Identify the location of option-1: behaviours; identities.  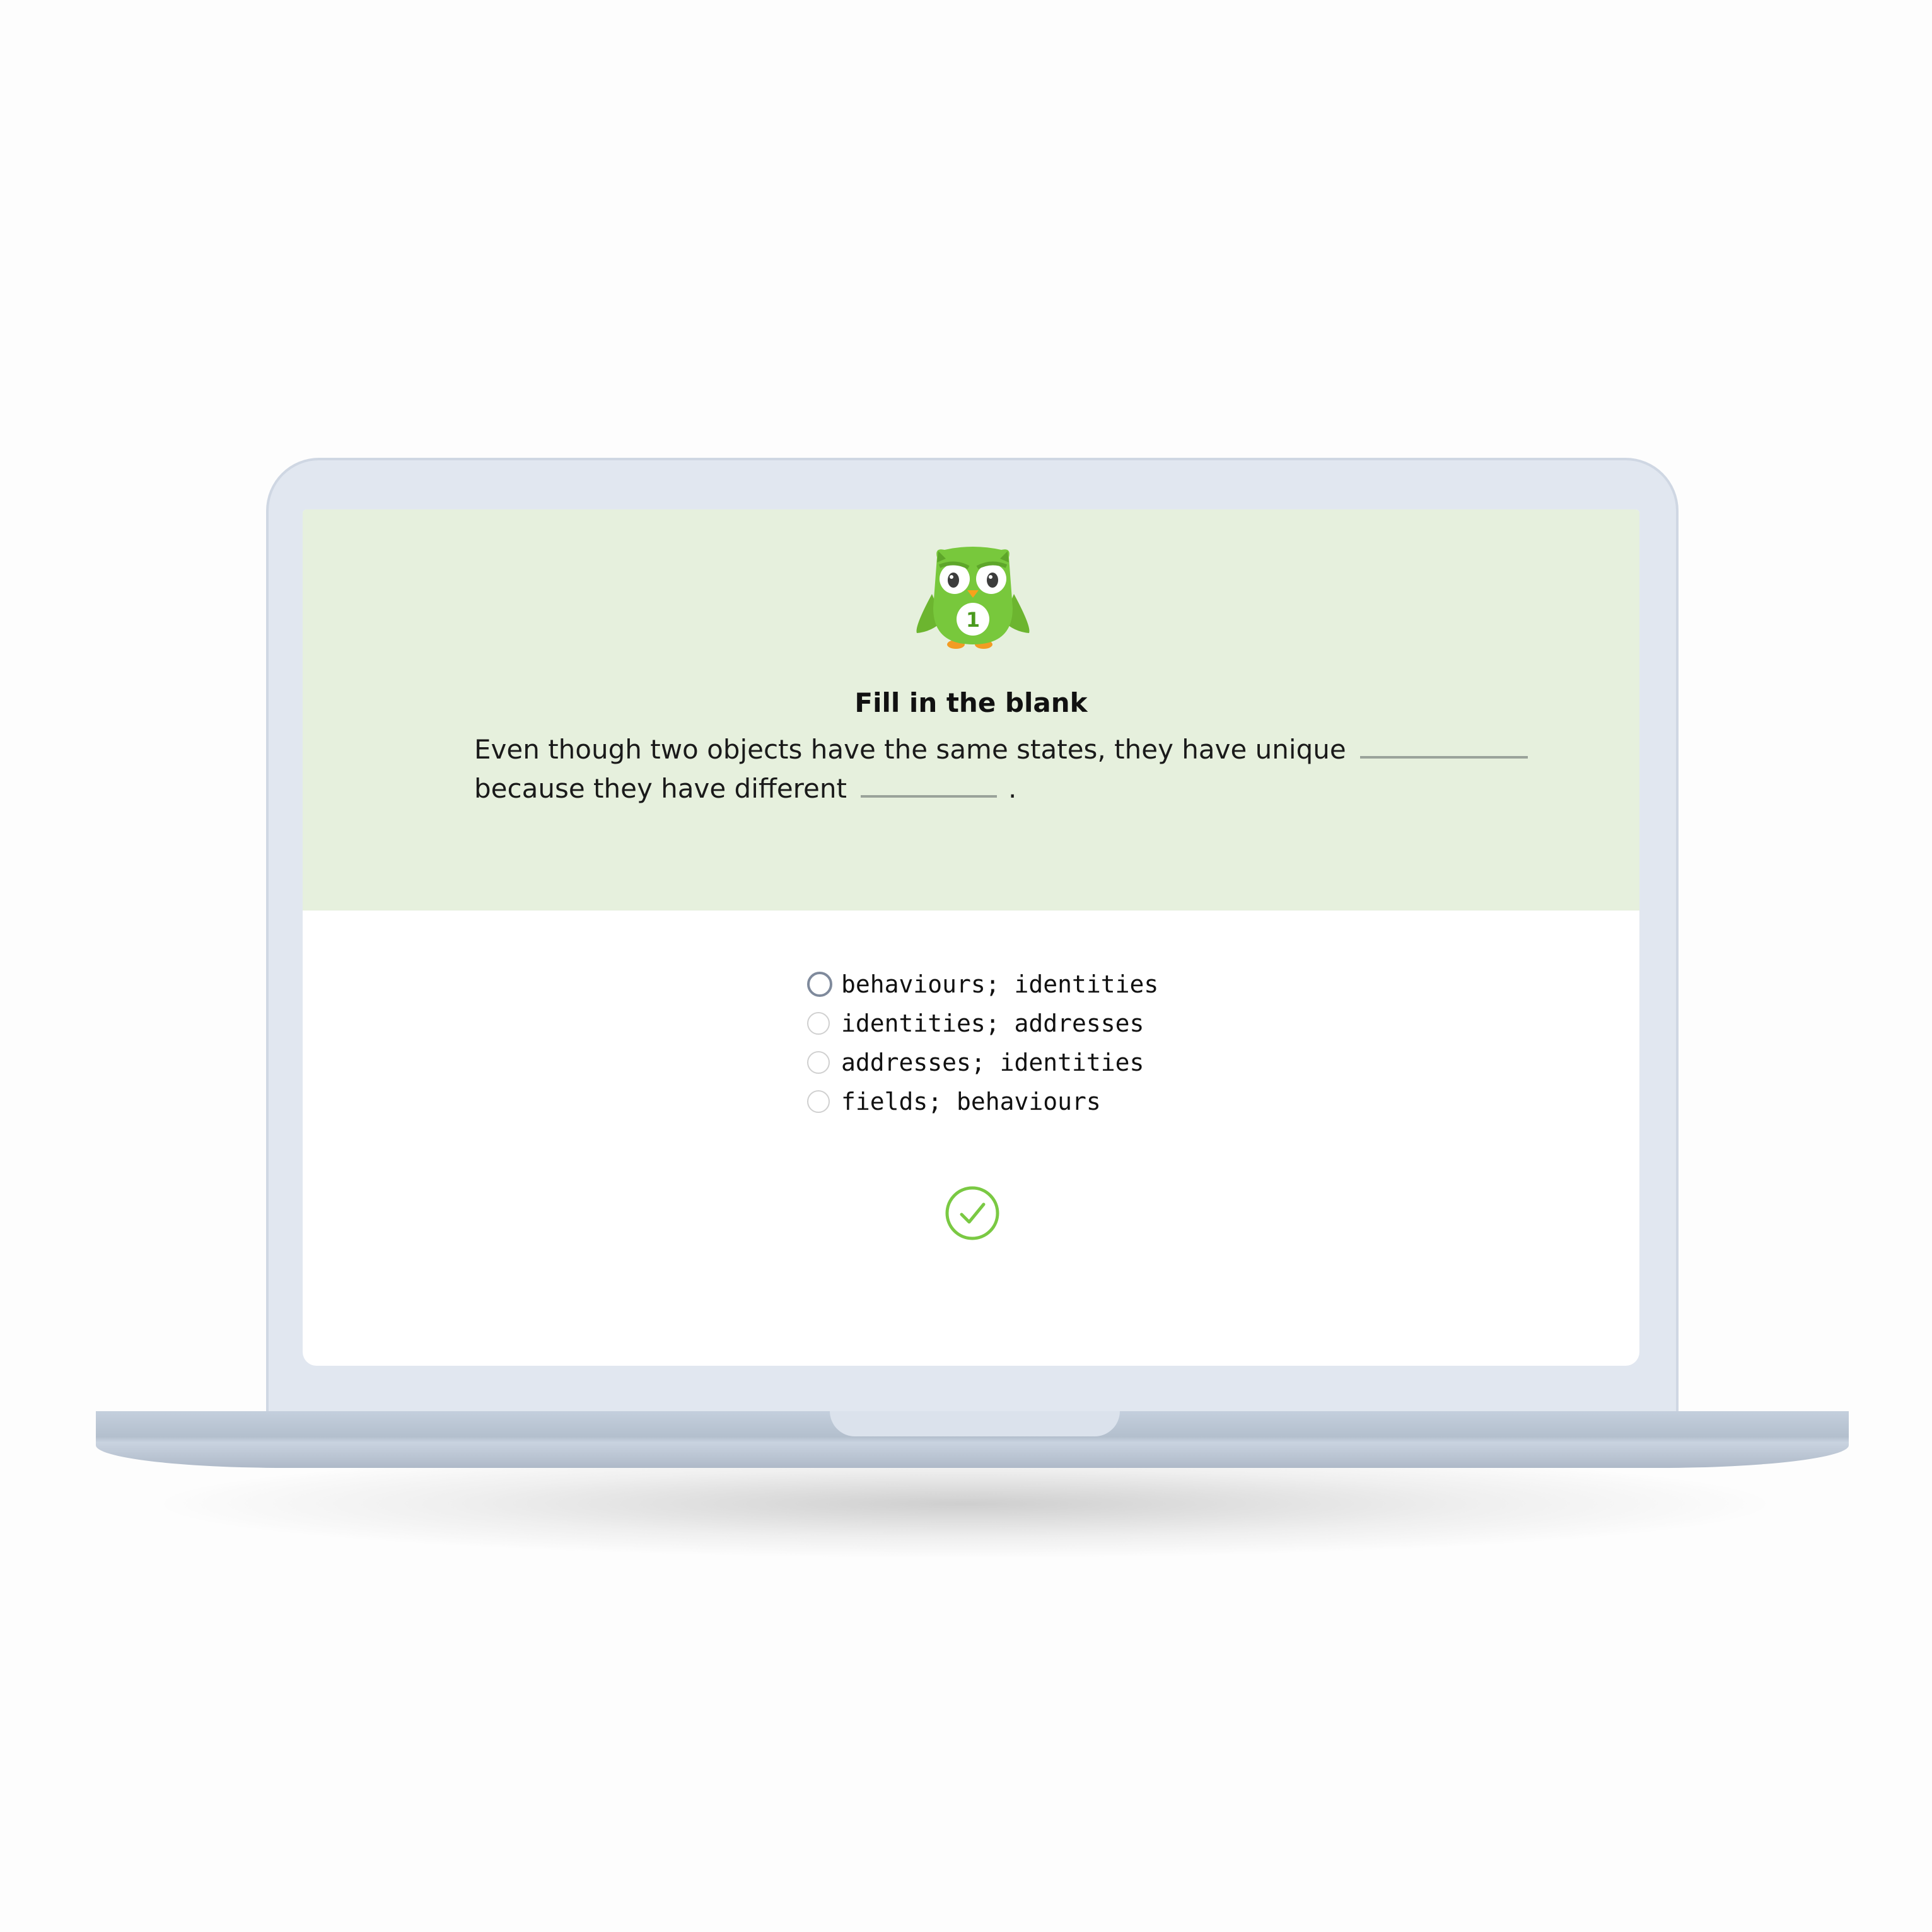
(982, 984).